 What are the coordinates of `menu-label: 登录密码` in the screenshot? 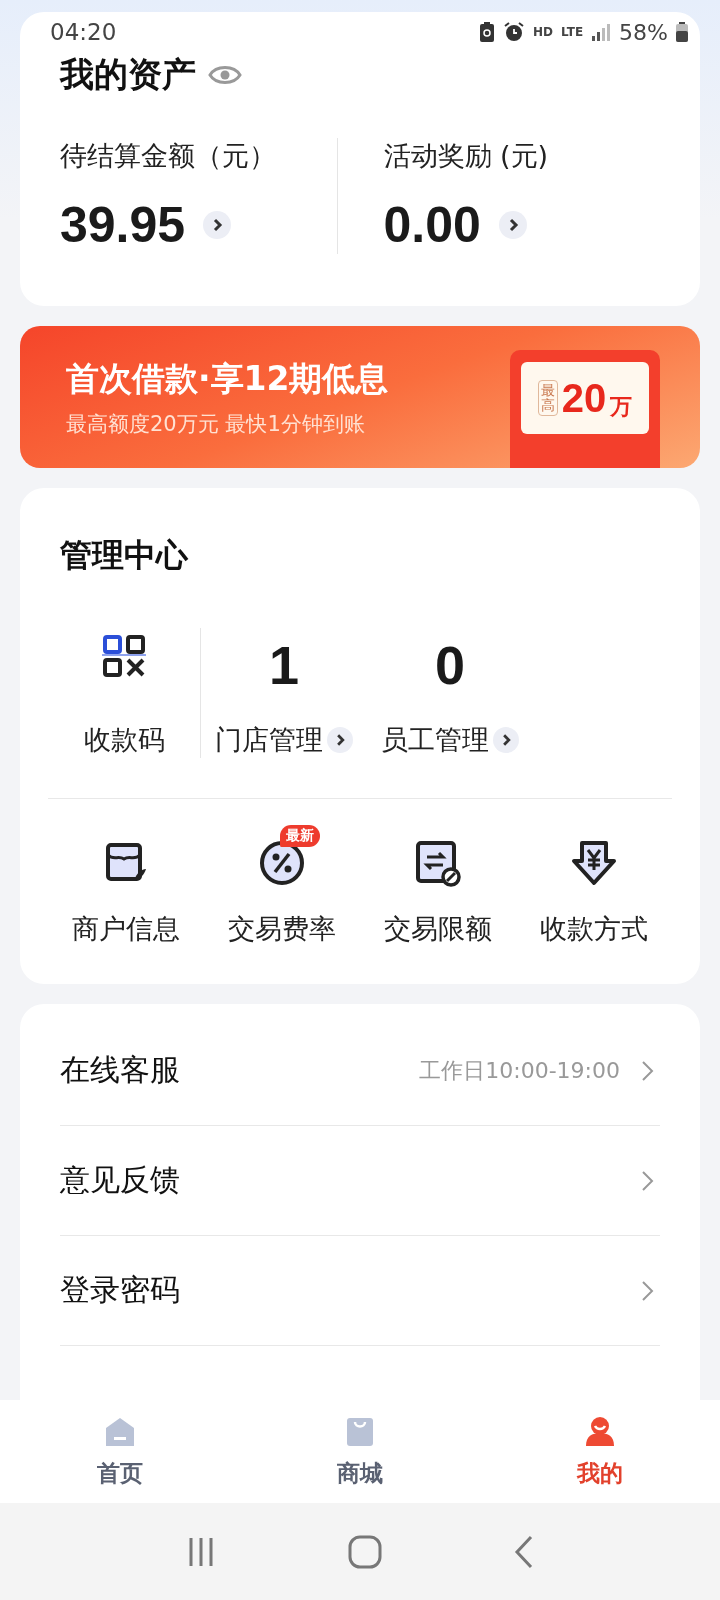 It's located at (120, 1290).